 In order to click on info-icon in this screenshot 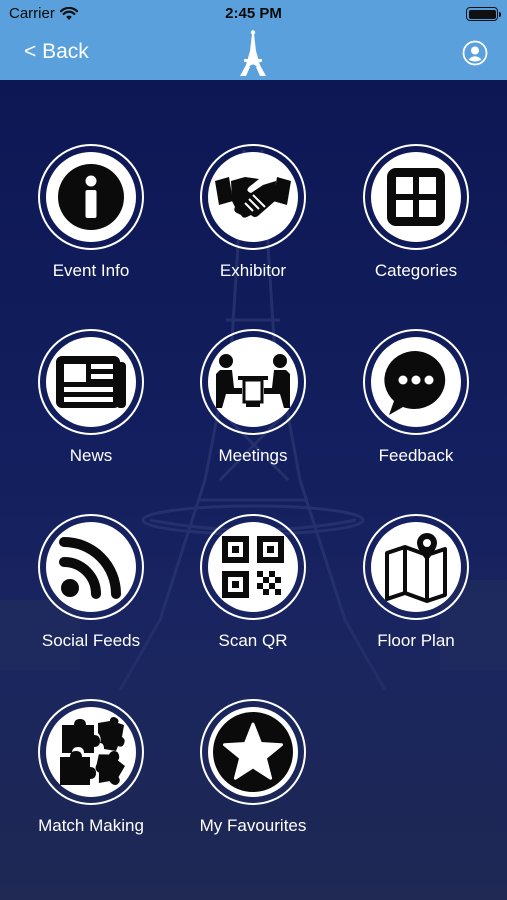, I will do `click(91, 197)`.